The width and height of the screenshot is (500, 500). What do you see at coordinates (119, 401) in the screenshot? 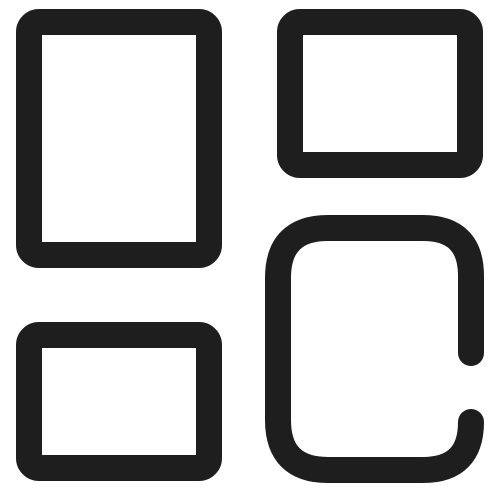
I see `tile-bottom-left` at bounding box center [119, 401].